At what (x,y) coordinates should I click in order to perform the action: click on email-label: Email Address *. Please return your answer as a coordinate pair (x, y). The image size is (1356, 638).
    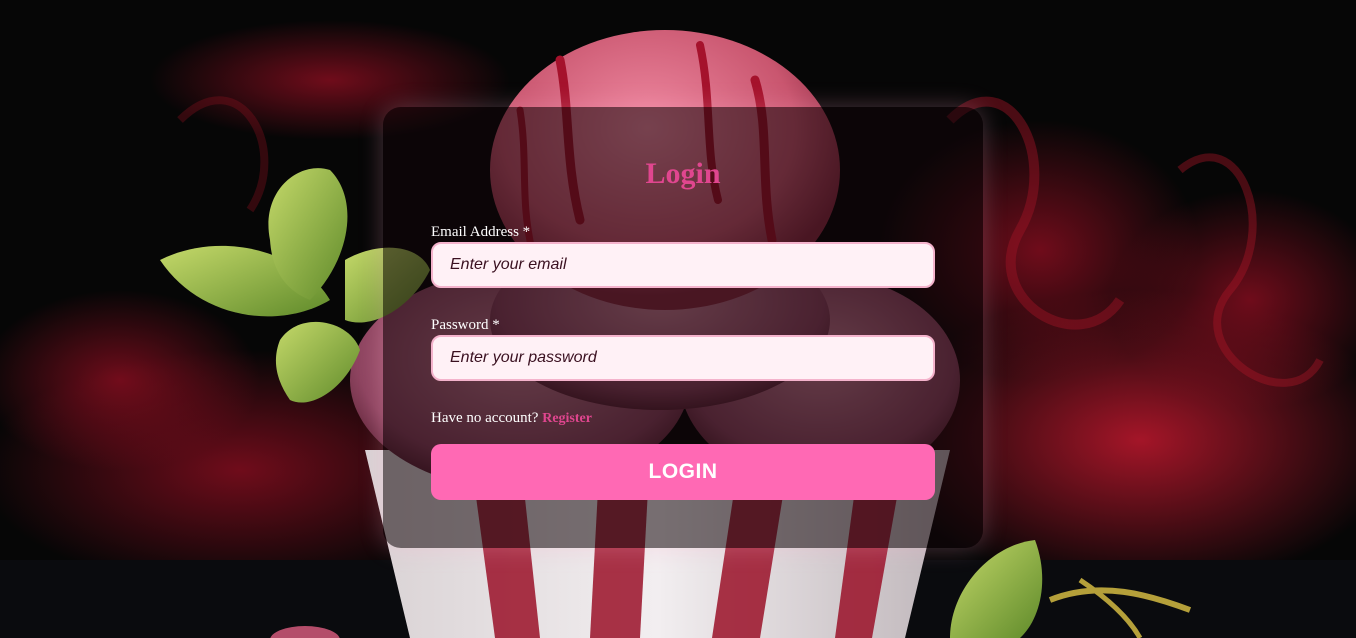
    Looking at the image, I should click on (480, 232).